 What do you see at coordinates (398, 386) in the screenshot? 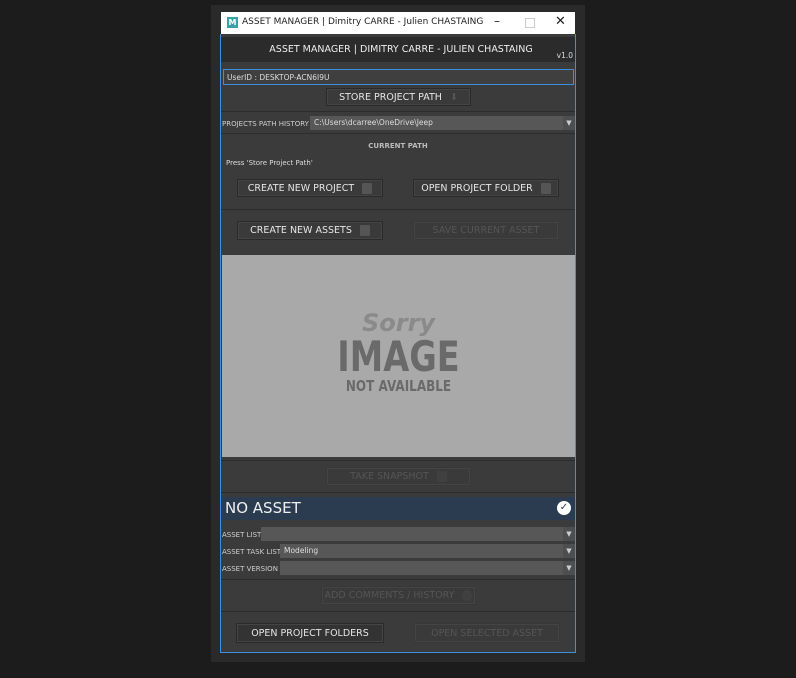
I see `preview-not-available-text: NOT AVAILABLE` at bounding box center [398, 386].